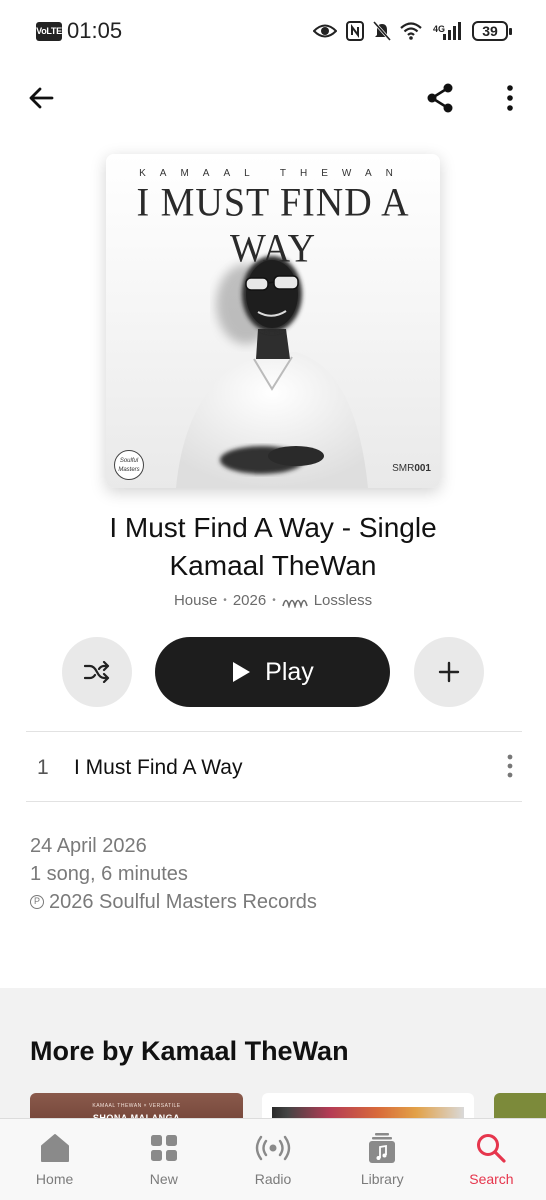 Image resolution: width=546 pixels, height=1200 pixels. I want to click on play-icon, so click(242, 672).